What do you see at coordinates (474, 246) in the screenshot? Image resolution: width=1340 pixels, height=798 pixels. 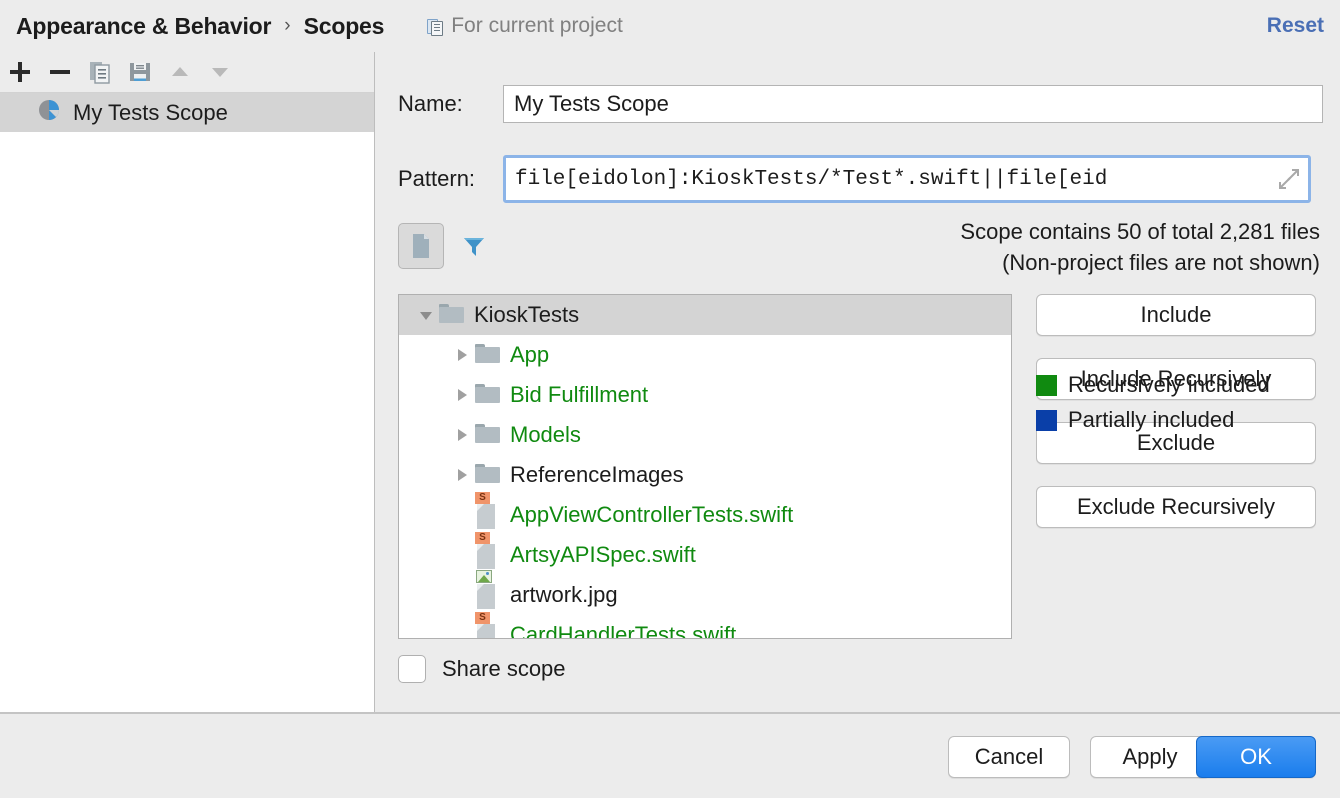 I see `filter-funnel-icon` at bounding box center [474, 246].